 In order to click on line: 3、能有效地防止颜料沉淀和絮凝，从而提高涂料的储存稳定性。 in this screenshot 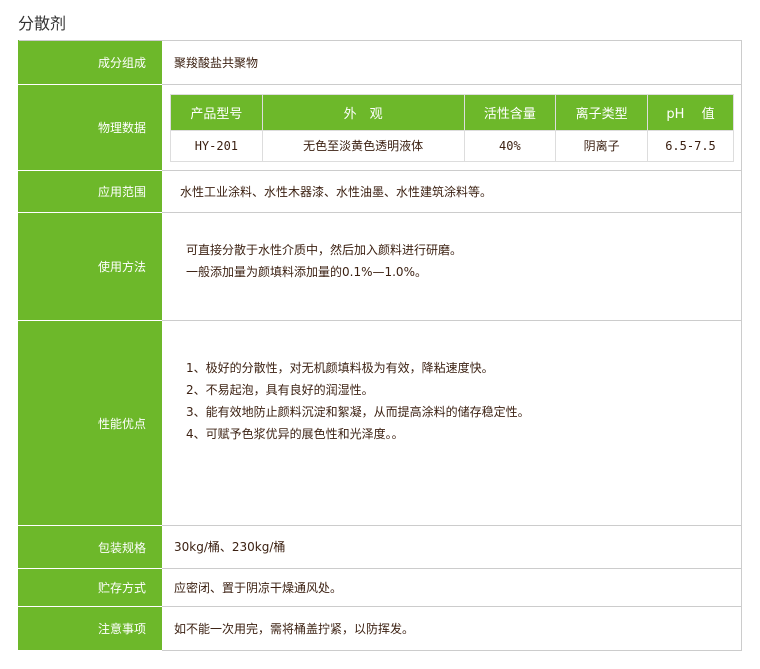, I will do `click(358, 412)`.